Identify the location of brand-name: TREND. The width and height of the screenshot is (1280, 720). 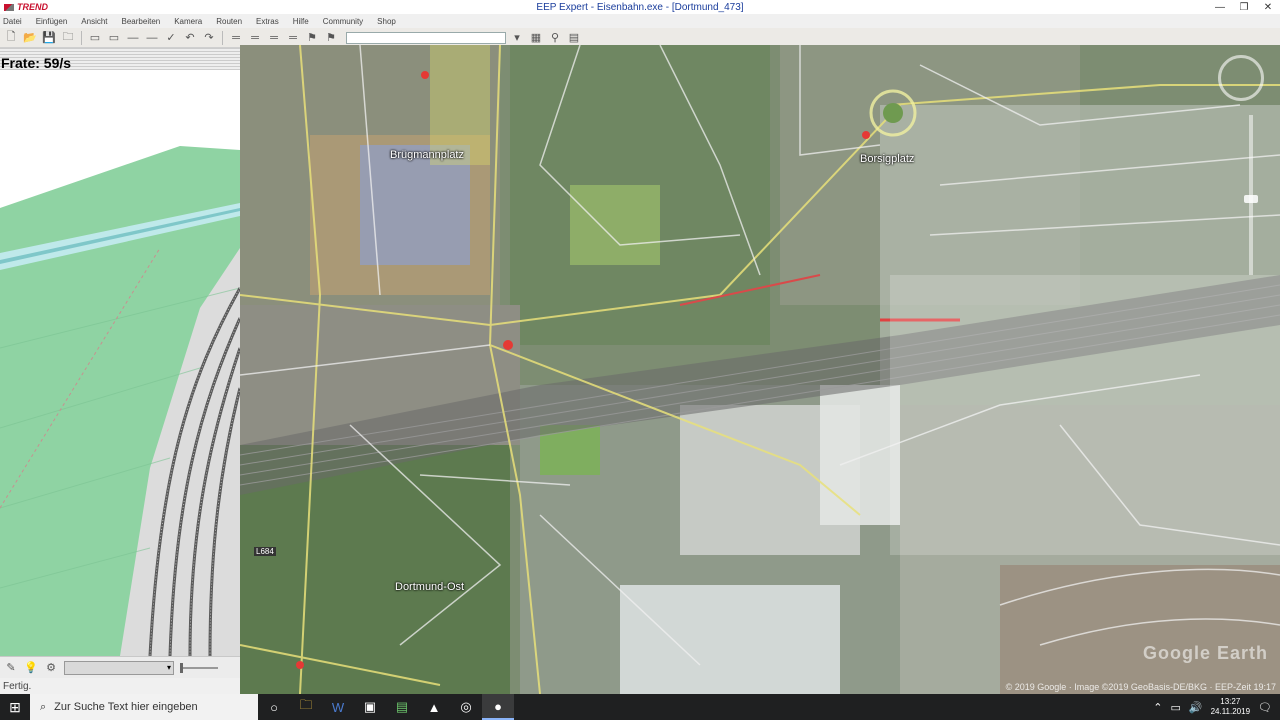
(32, 7).